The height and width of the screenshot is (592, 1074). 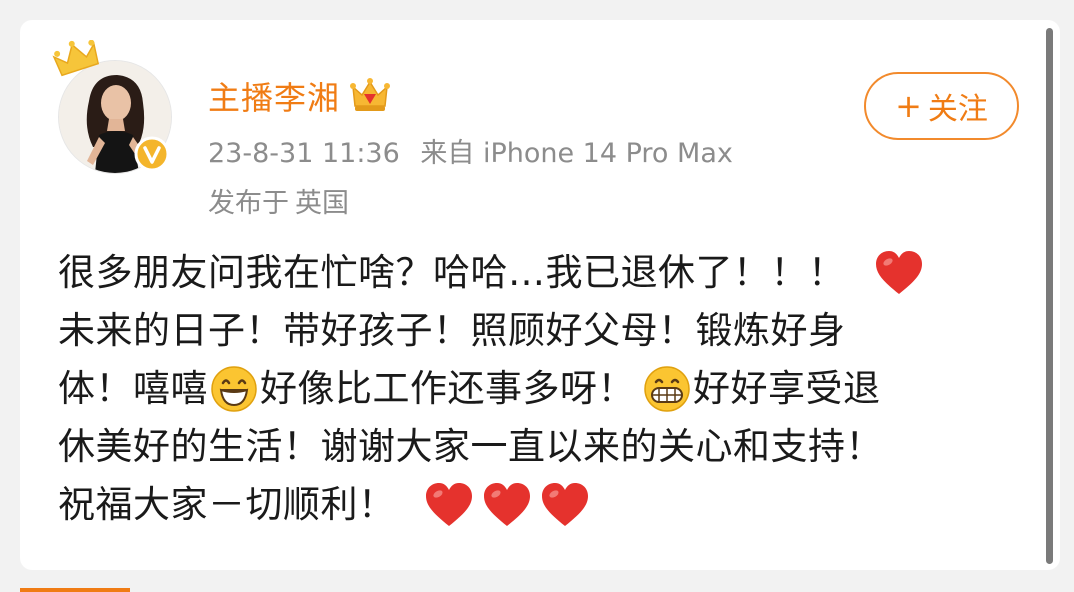 What do you see at coordinates (538, 505) in the screenshot?
I see `post-line: 祝福大家－切顺利！` at bounding box center [538, 505].